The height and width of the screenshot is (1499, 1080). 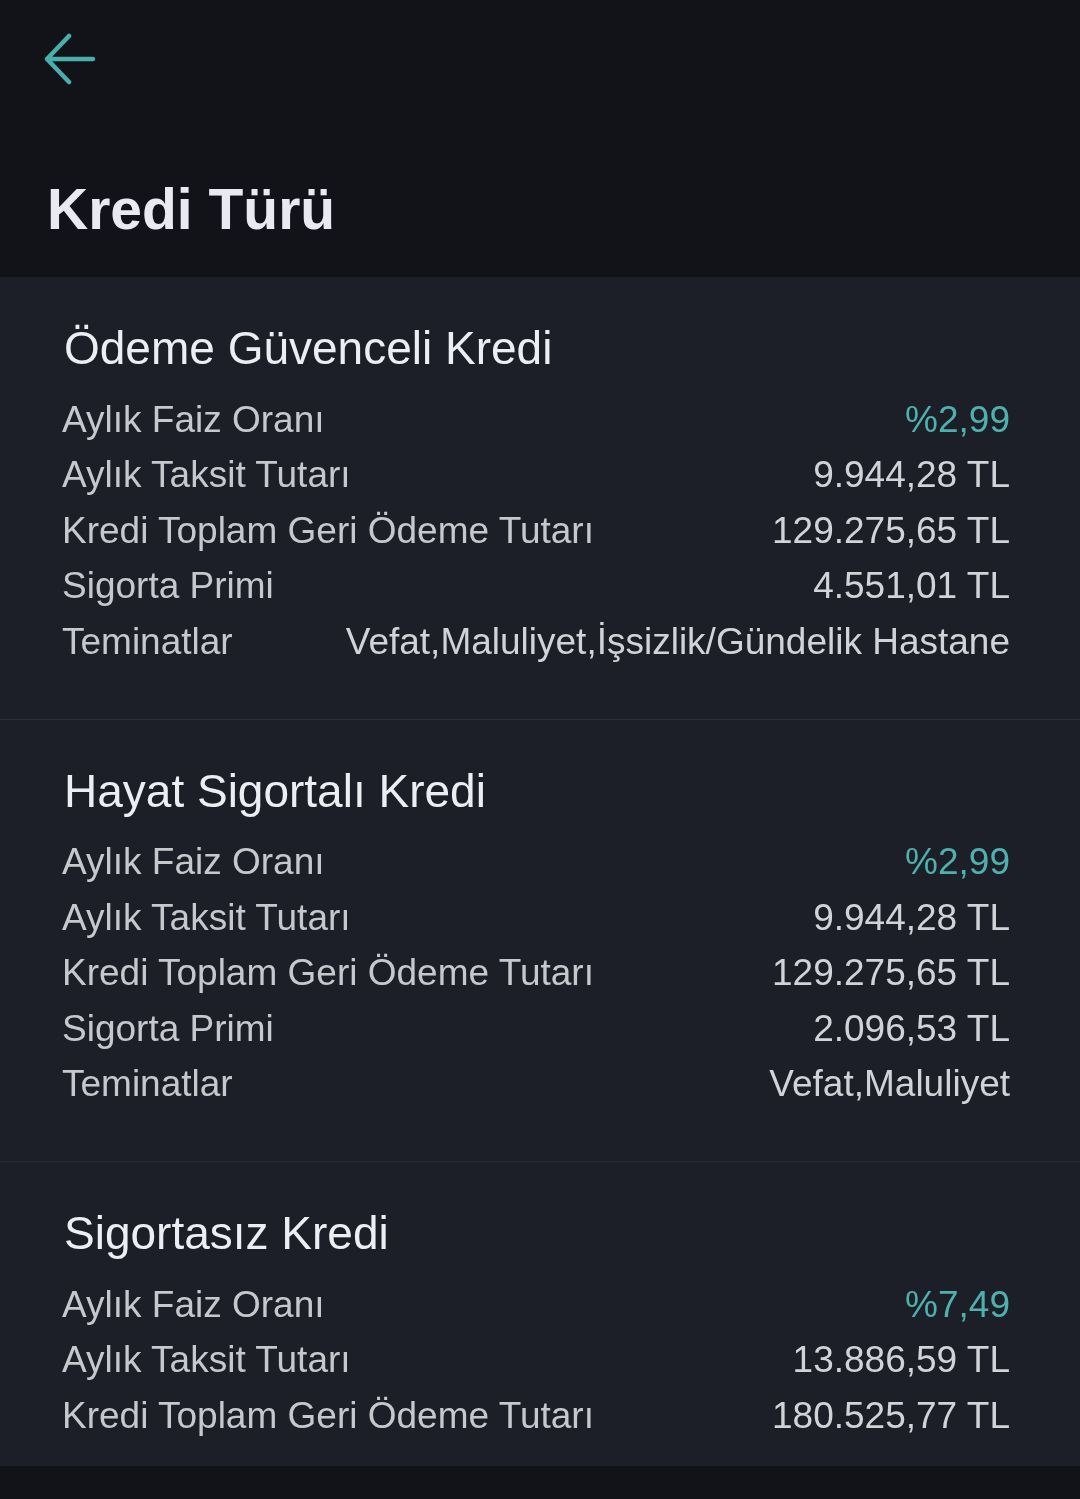 What do you see at coordinates (677, 641) in the screenshot?
I see `field-value: Vefat,Maluliyet,İşsizlik/Gündelik Hastane` at bounding box center [677, 641].